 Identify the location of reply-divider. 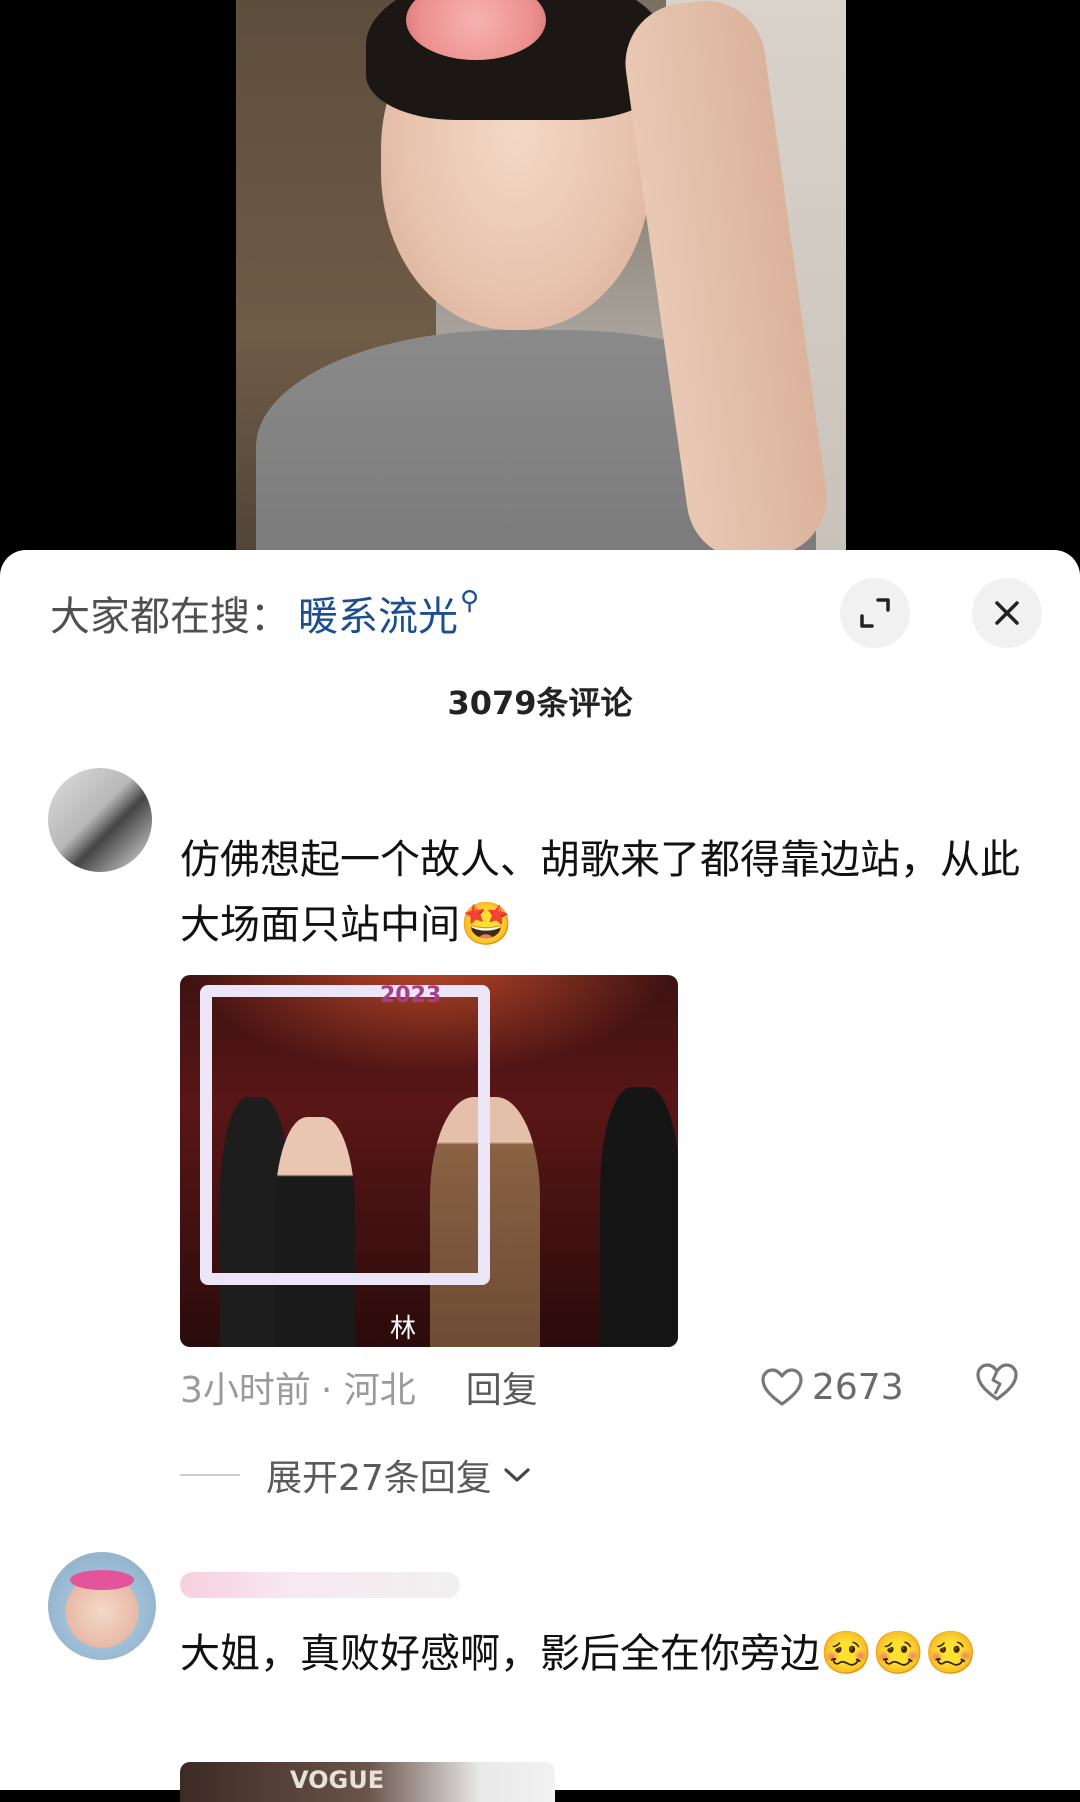
(210, 1475).